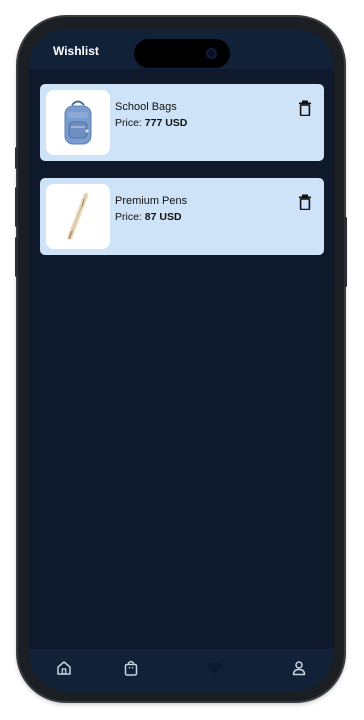 The width and height of the screenshot is (364, 720). I want to click on power-button, so click(345, 252).